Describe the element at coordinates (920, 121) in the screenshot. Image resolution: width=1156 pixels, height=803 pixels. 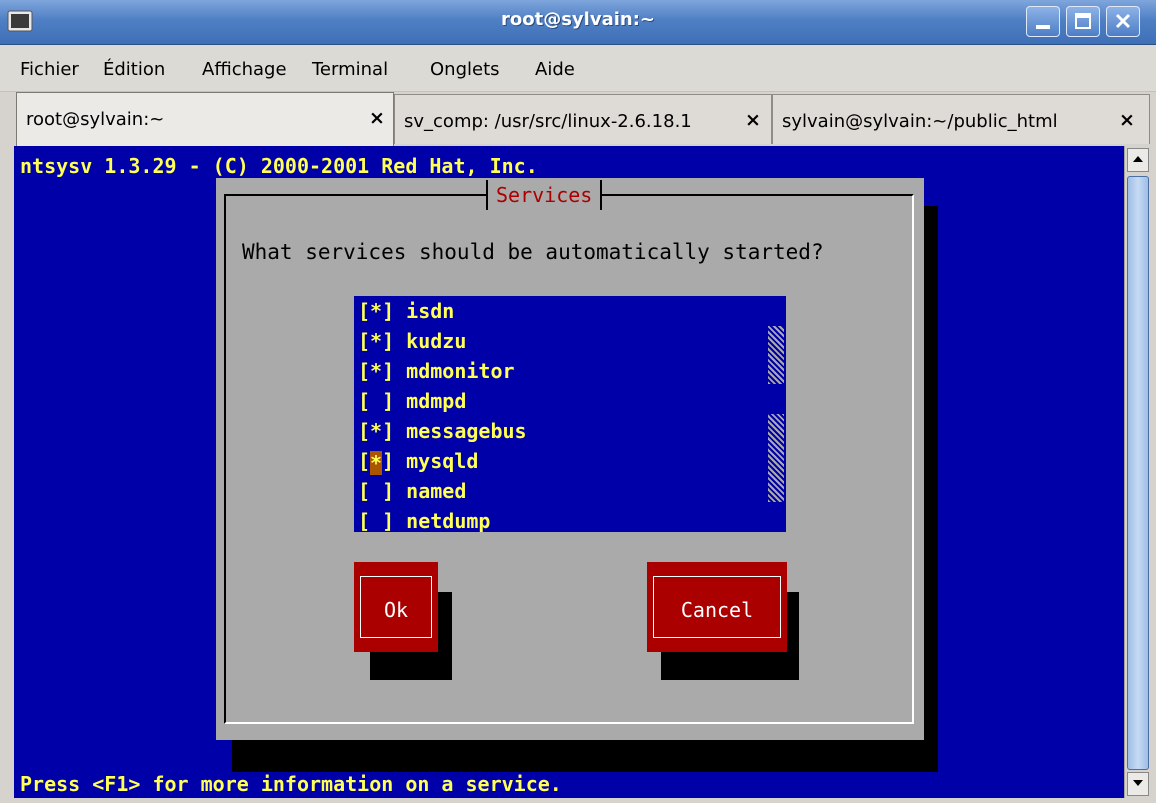
I see `tab-label: sylvain@sylvain:~/public_html` at that location.